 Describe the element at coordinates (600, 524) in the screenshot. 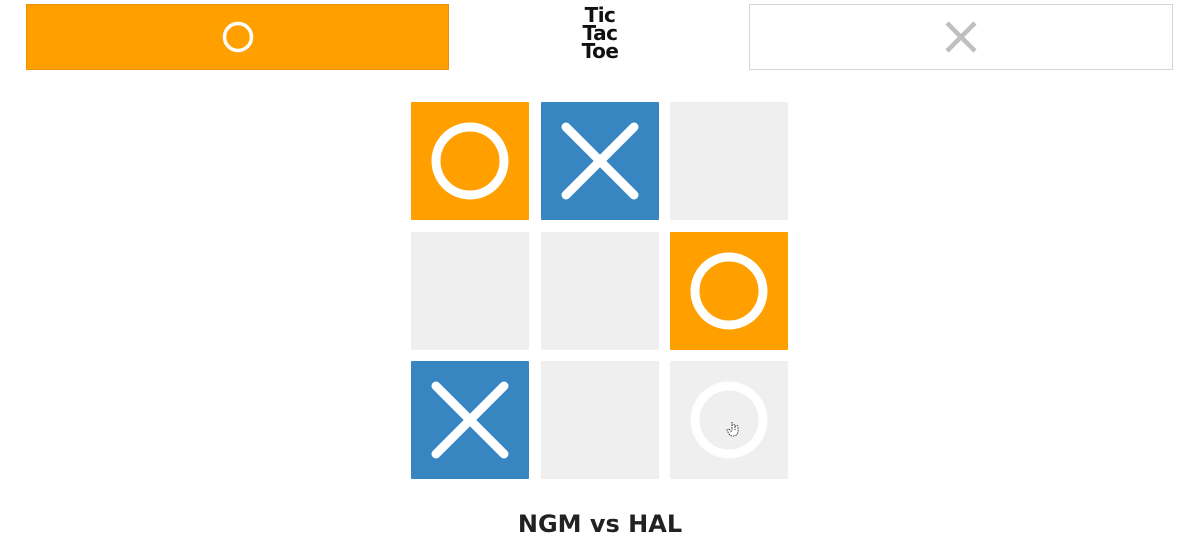

I see `match-label: NGM vs HAL` at that location.